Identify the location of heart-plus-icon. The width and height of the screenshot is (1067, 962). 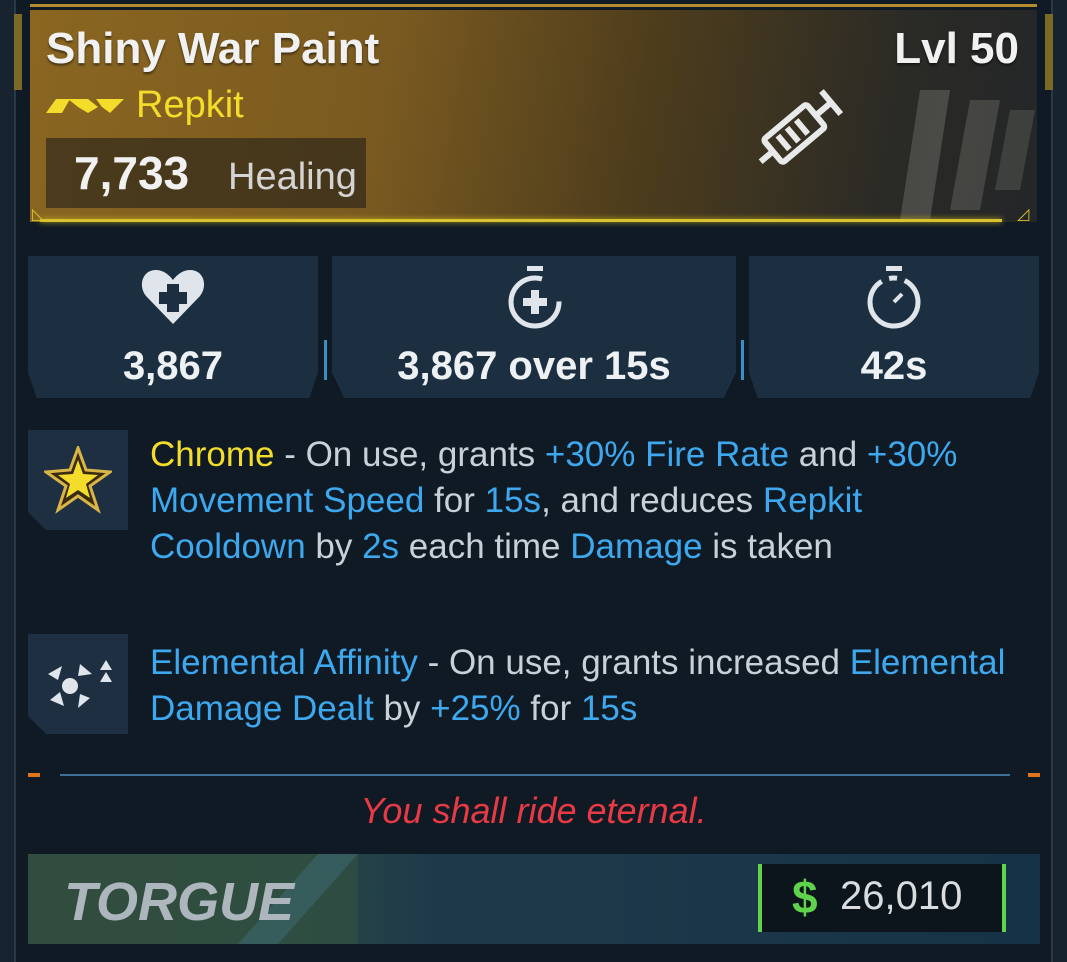
(173, 297).